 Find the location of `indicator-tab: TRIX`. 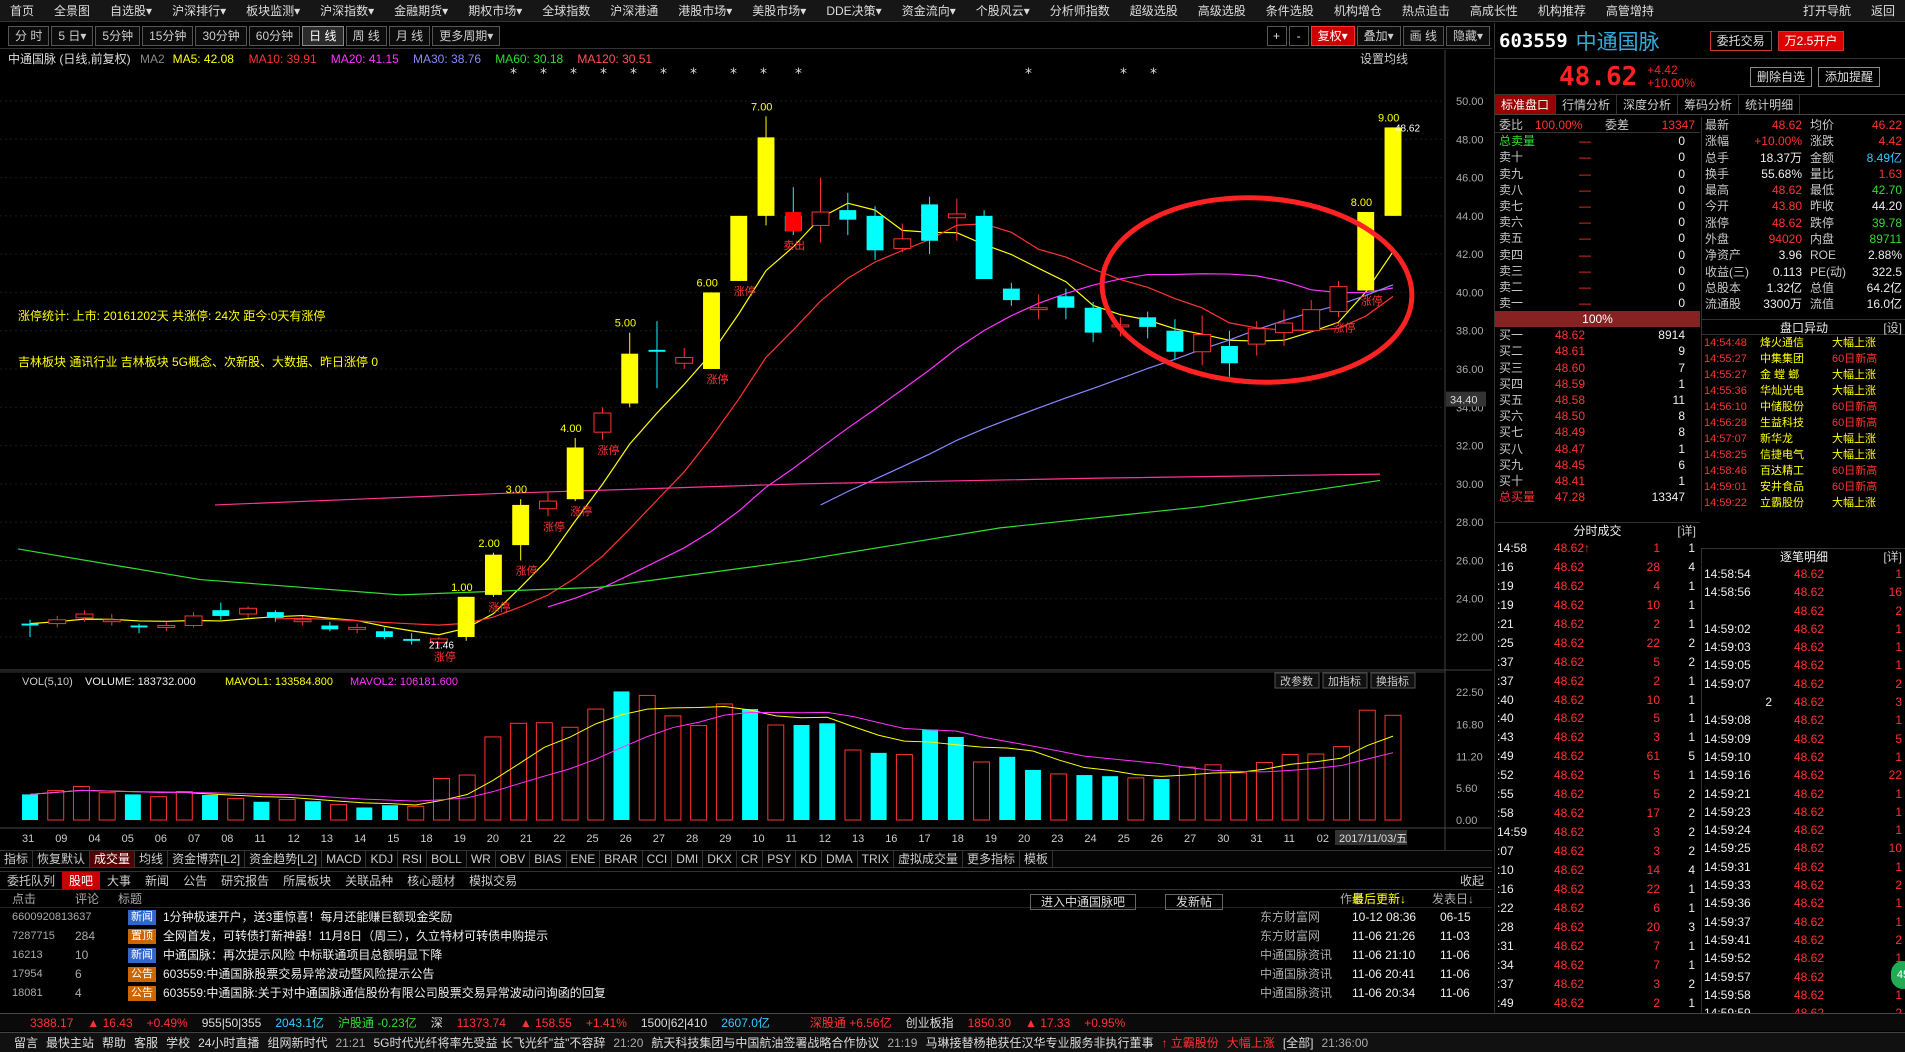

indicator-tab: TRIX is located at coordinates (876, 859).